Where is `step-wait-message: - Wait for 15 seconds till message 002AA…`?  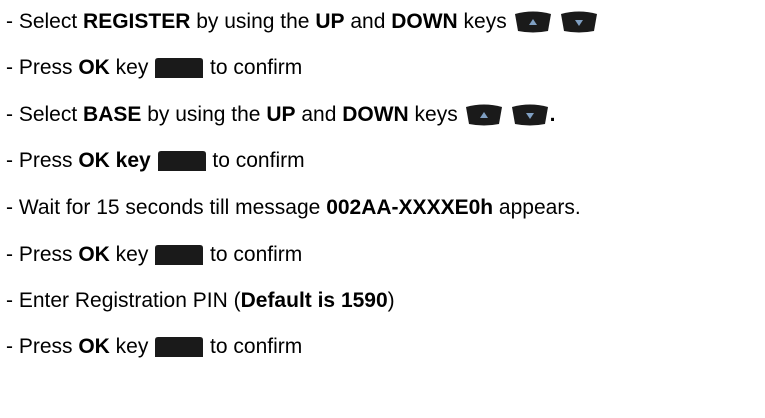 step-wait-message: - Wait for 15 seconds till message 002AA… is located at coordinates (293, 208).